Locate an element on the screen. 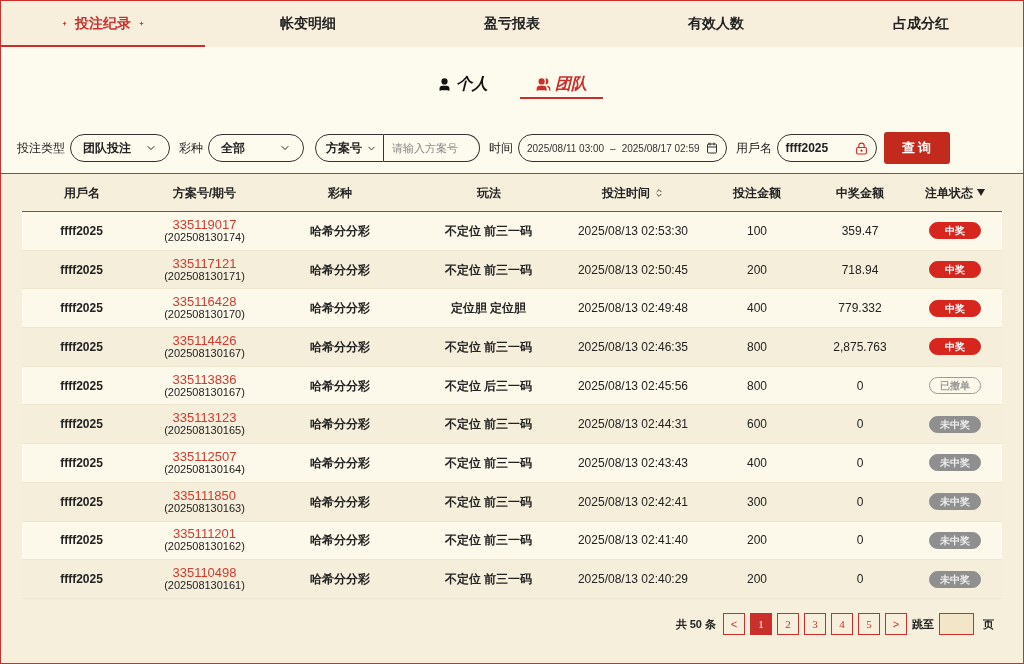 The width and height of the screenshot is (1024, 664). table-cell-text: 2025/08/13 02:41:40 is located at coordinates (633, 541).